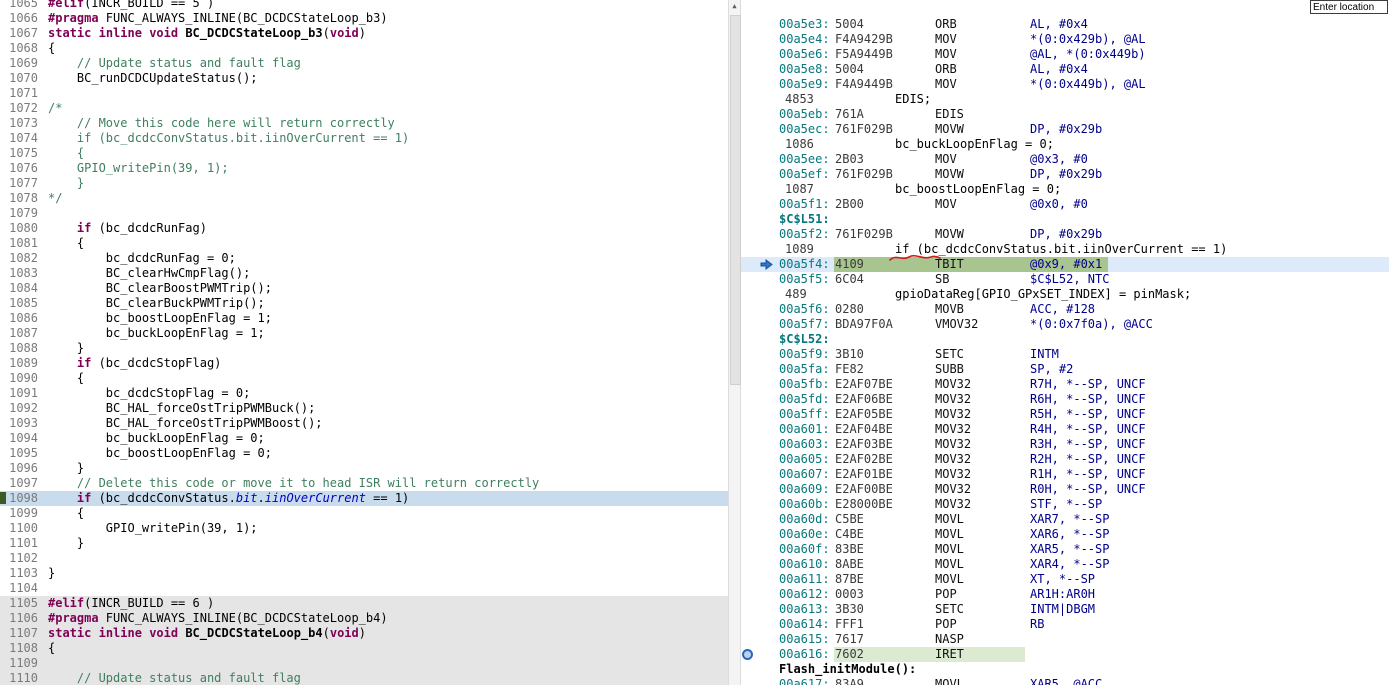 The image size is (1389, 685). I want to click on code-line-1088: 1088 }, so click(364, 348).